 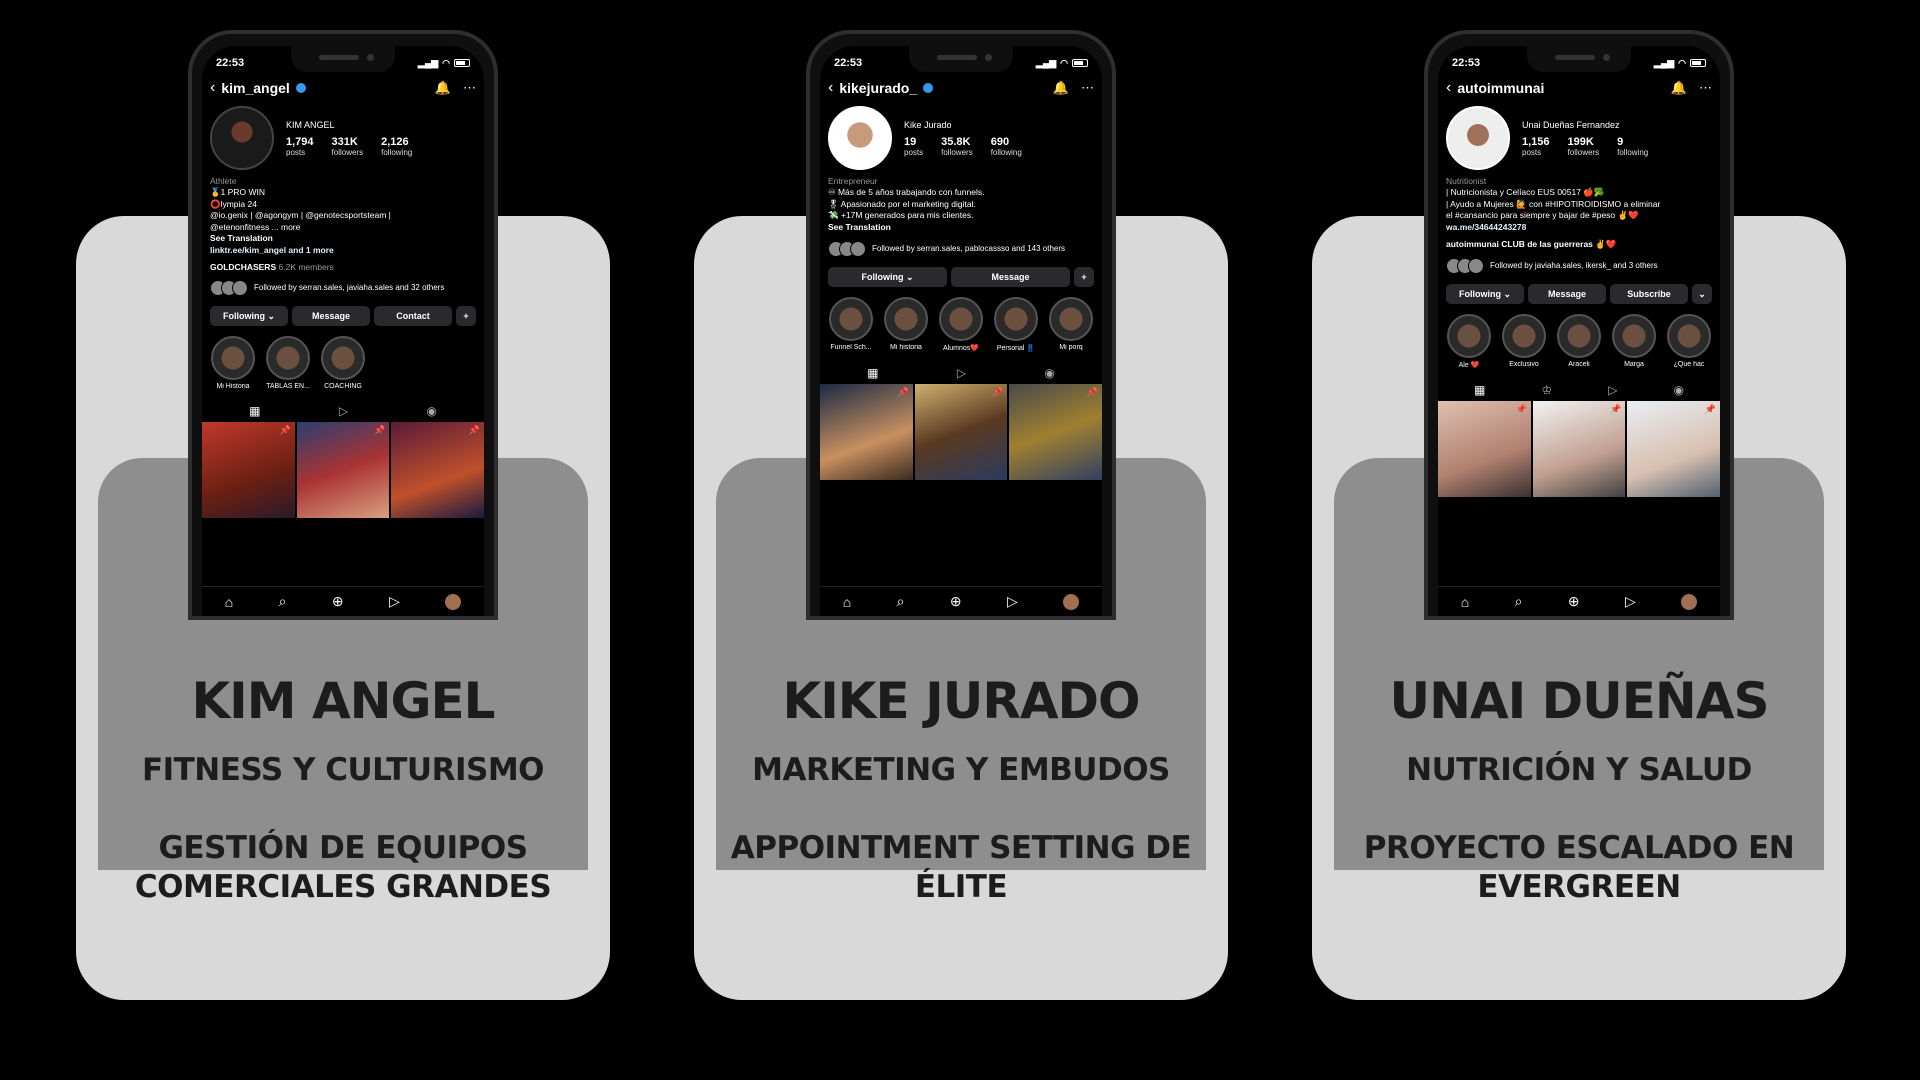 I want to click on bio-line: 🥇1 PRO WIN, so click(x=237, y=192).